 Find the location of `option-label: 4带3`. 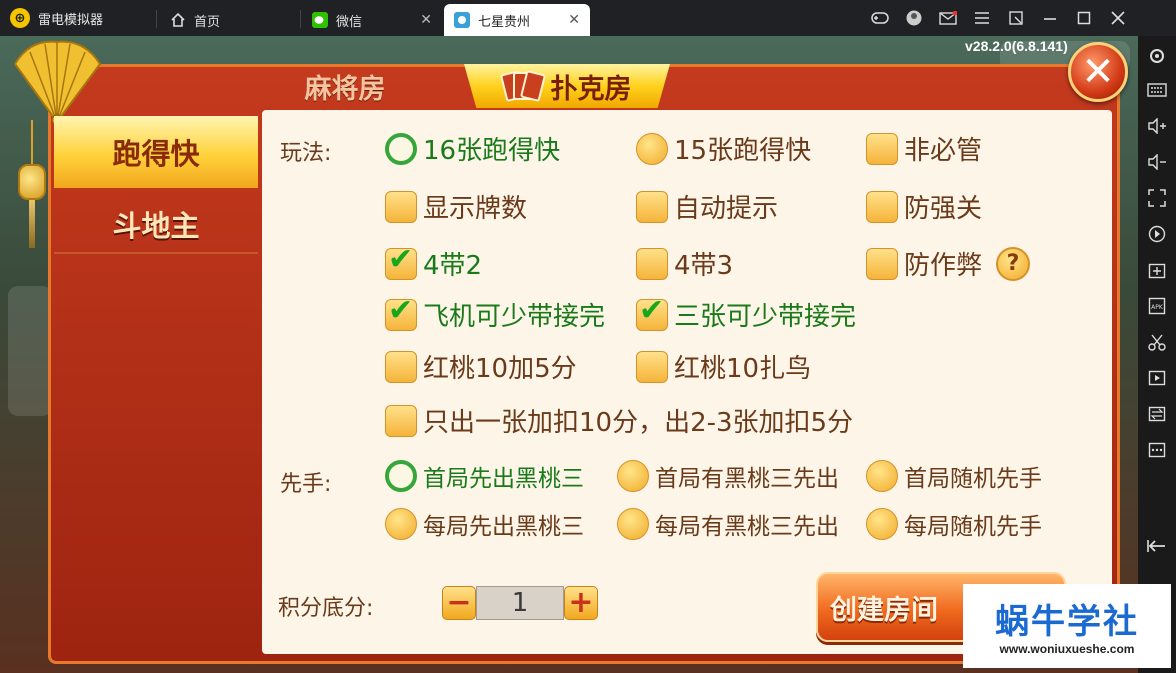

option-label: 4带3 is located at coordinates (704, 266).